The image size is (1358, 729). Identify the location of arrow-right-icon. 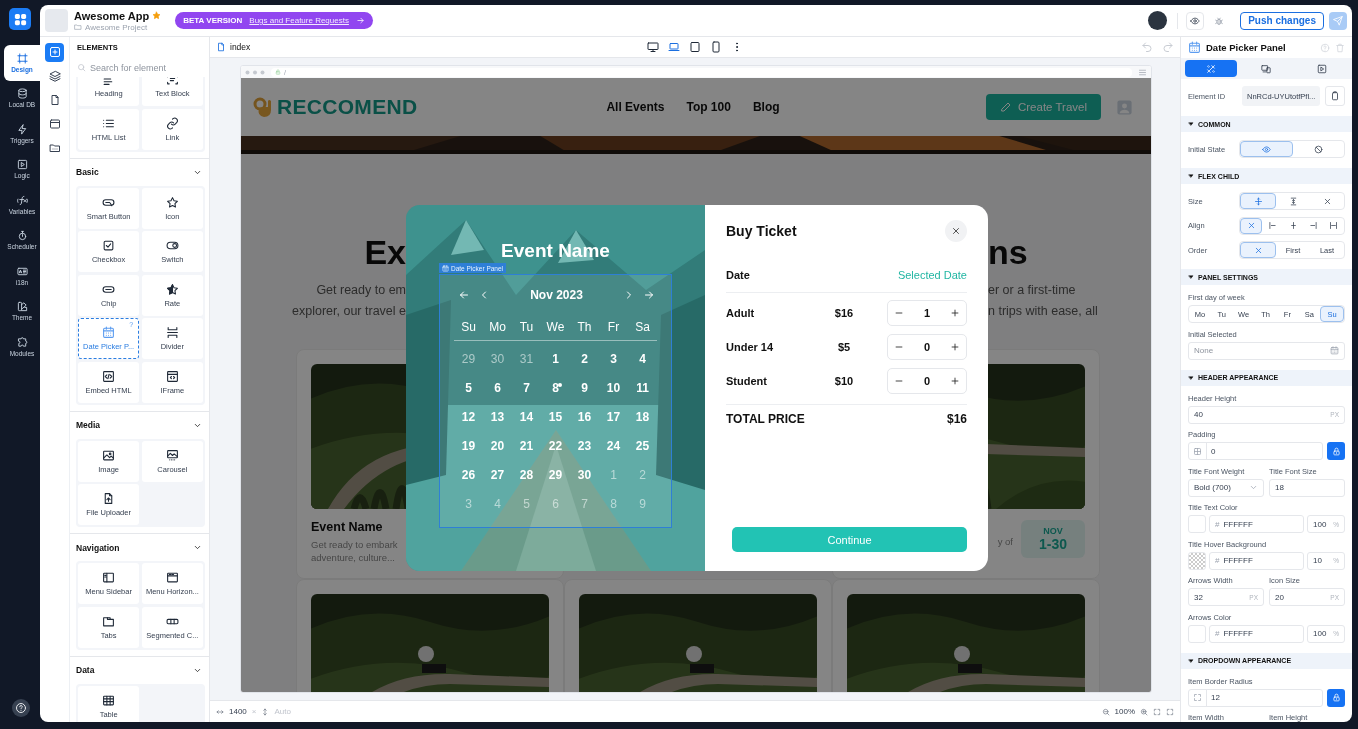
(360, 20).